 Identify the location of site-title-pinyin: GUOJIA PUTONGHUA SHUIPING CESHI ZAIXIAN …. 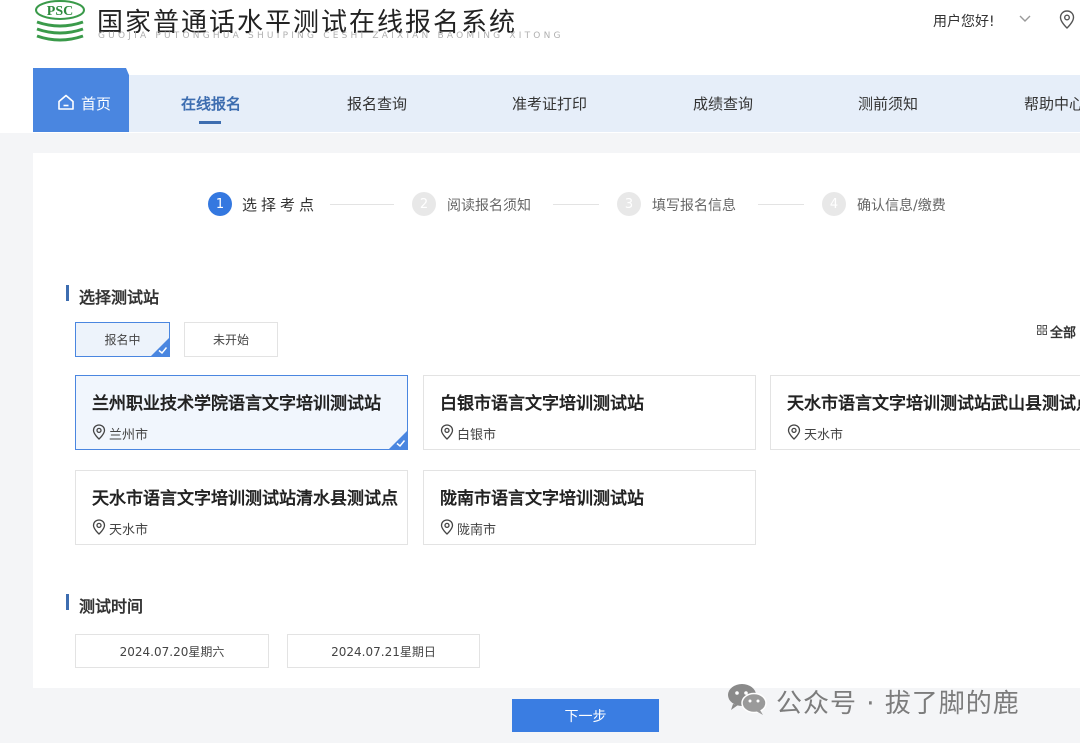
(331, 36).